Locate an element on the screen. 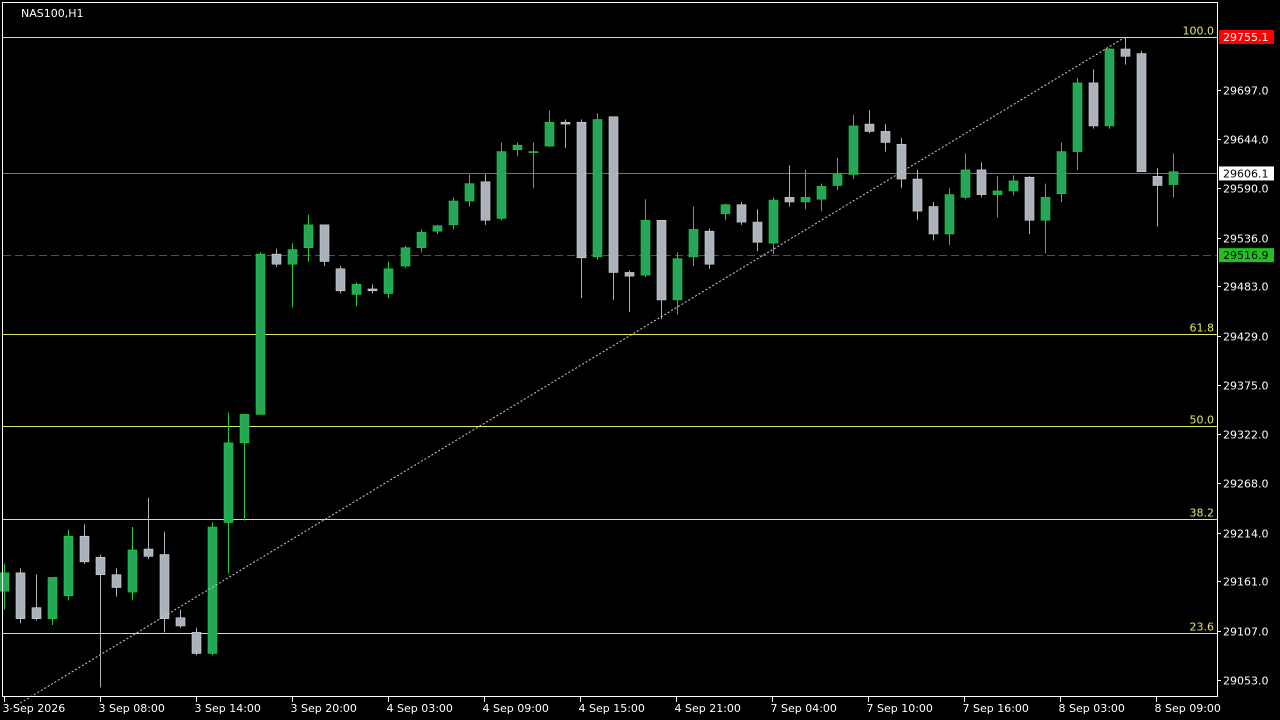 This screenshot has height=720, width=1280. time-tick-label: 3 Sep 2026 is located at coordinates (34, 708).